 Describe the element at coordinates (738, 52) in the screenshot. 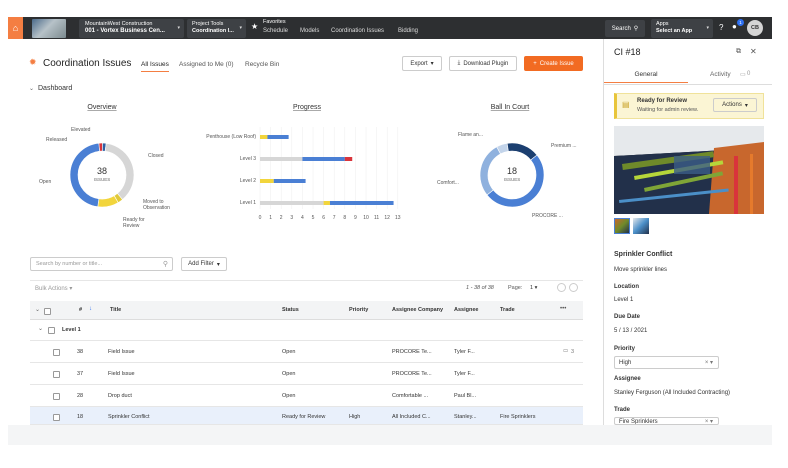

I see `open-external-icon: ⧉` at that location.